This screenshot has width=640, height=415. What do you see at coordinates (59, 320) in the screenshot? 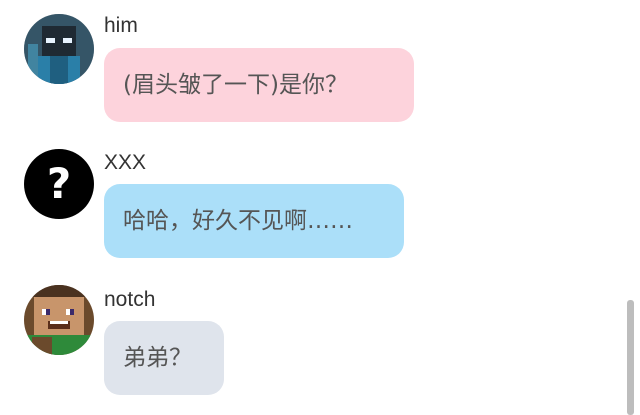
I see `notch-avatar-icon` at bounding box center [59, 320].